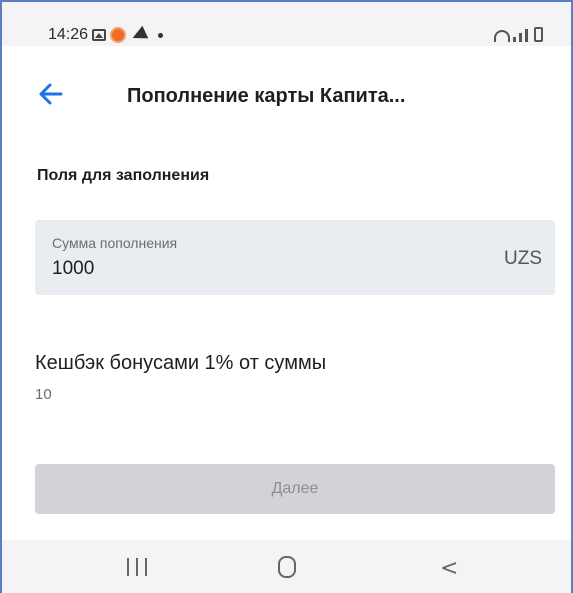 The width and height of the screenshot is (573, 593). What do you see at coordinates (139, 35) in the screenshot?
I see `telegram-icon` at bounding box center [139, 35].